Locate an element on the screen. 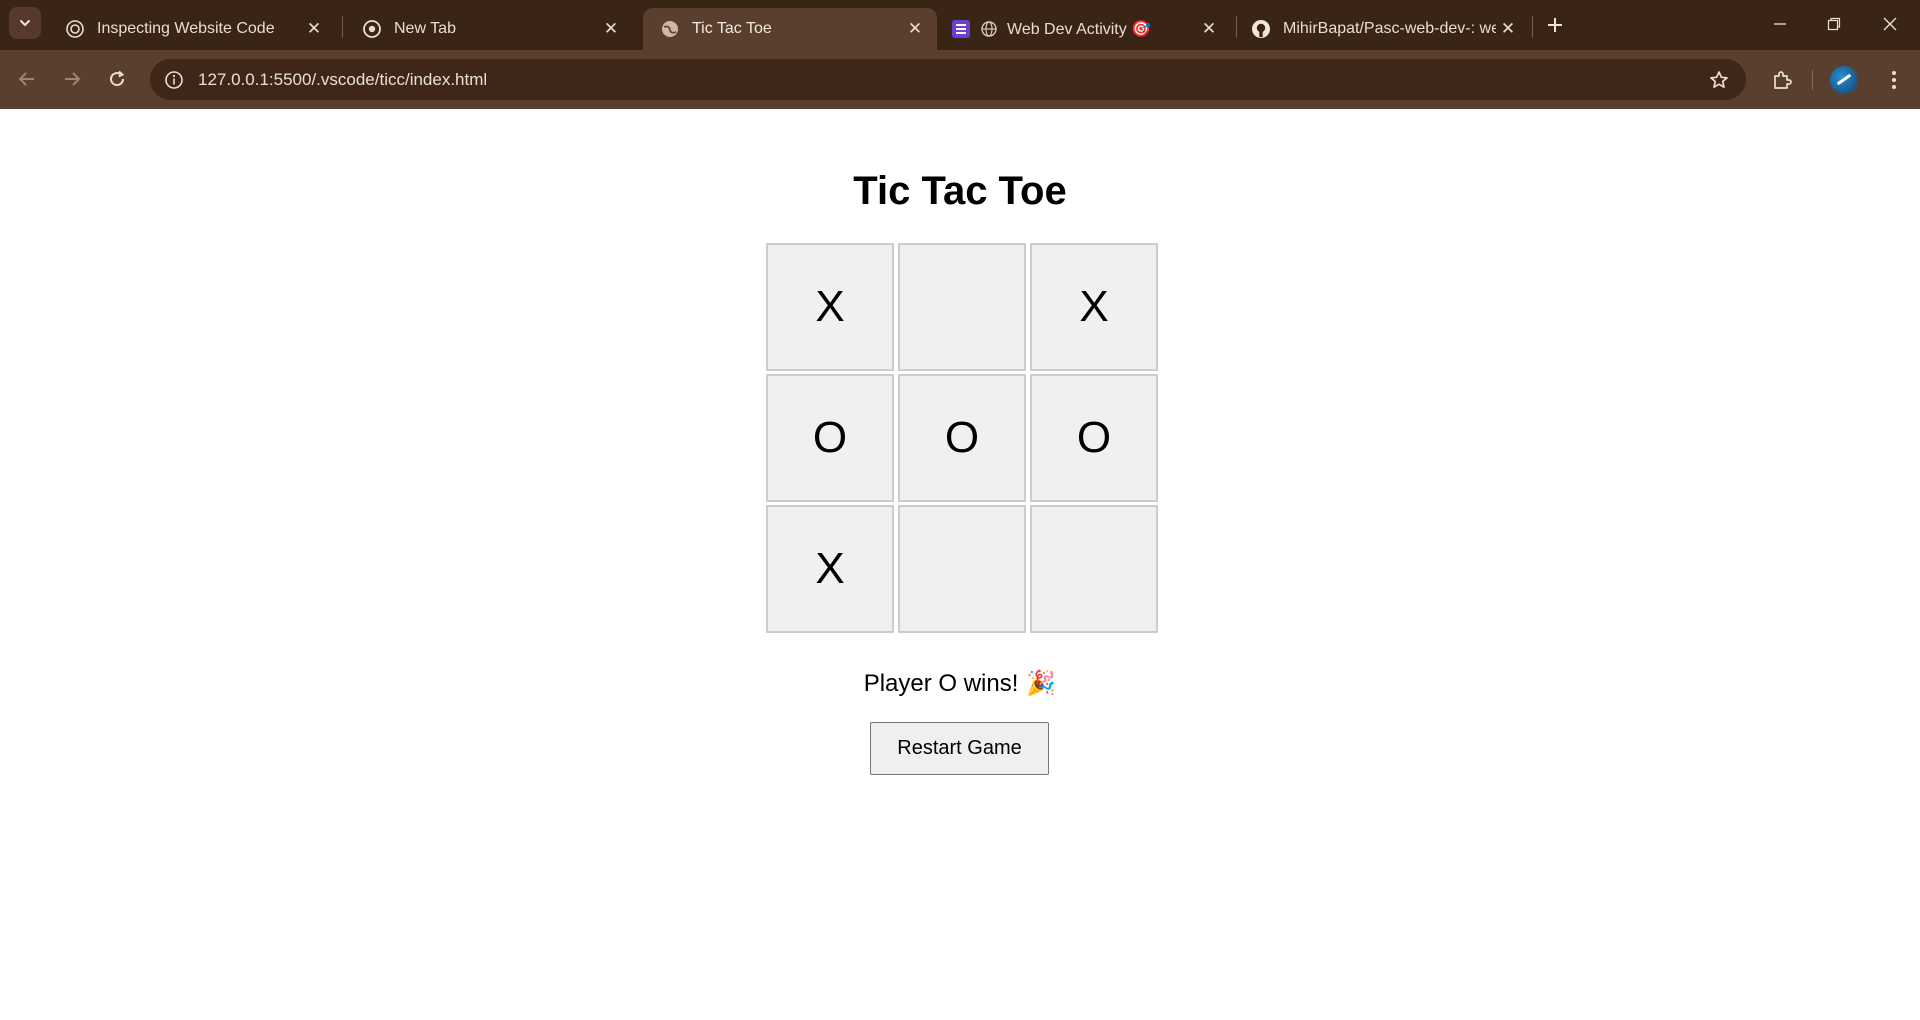  status-text: Player O wins! is located at coordinates (941, 683).